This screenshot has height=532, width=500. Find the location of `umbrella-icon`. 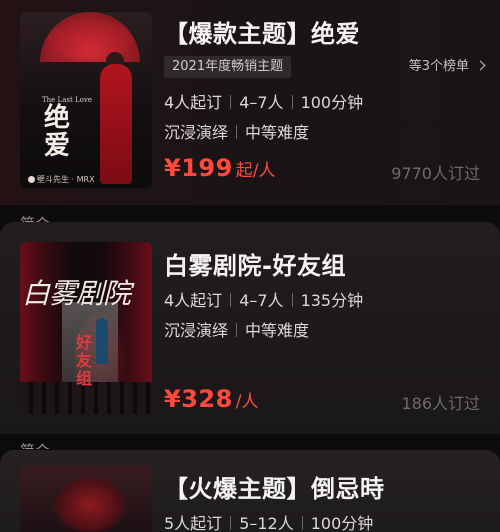

umbrella-icon is located at coordinates (90, 37).